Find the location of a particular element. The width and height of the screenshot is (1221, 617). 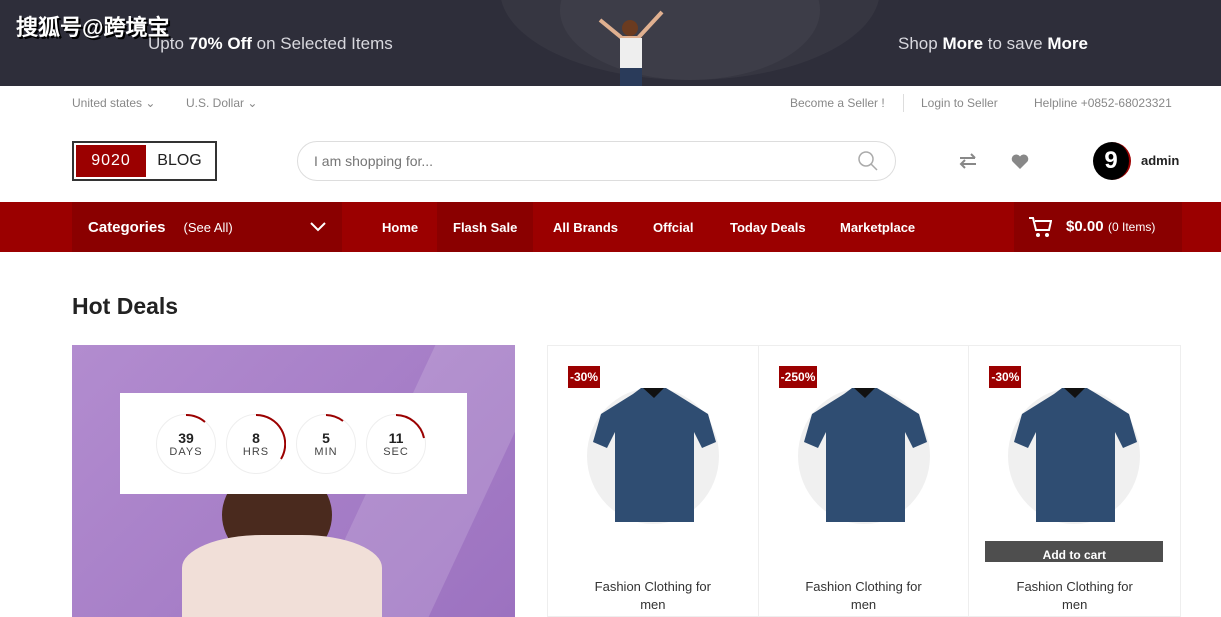

nav-official: Offcial is located at coordinates (673, 227).